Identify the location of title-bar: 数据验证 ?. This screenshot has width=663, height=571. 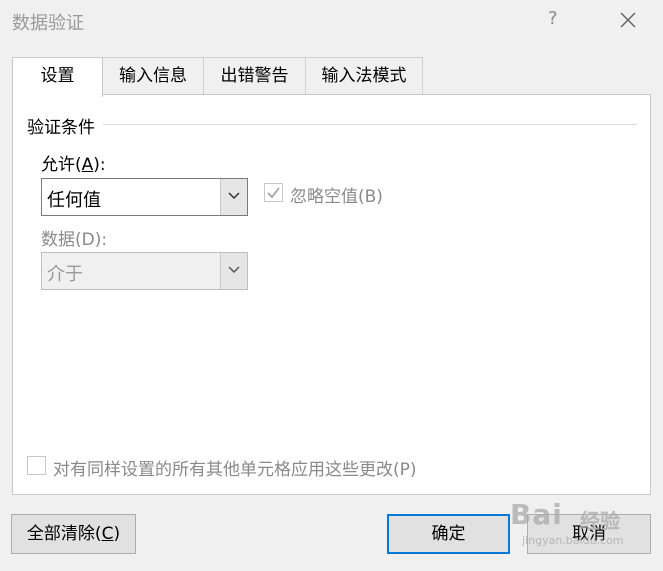
(331, 21).